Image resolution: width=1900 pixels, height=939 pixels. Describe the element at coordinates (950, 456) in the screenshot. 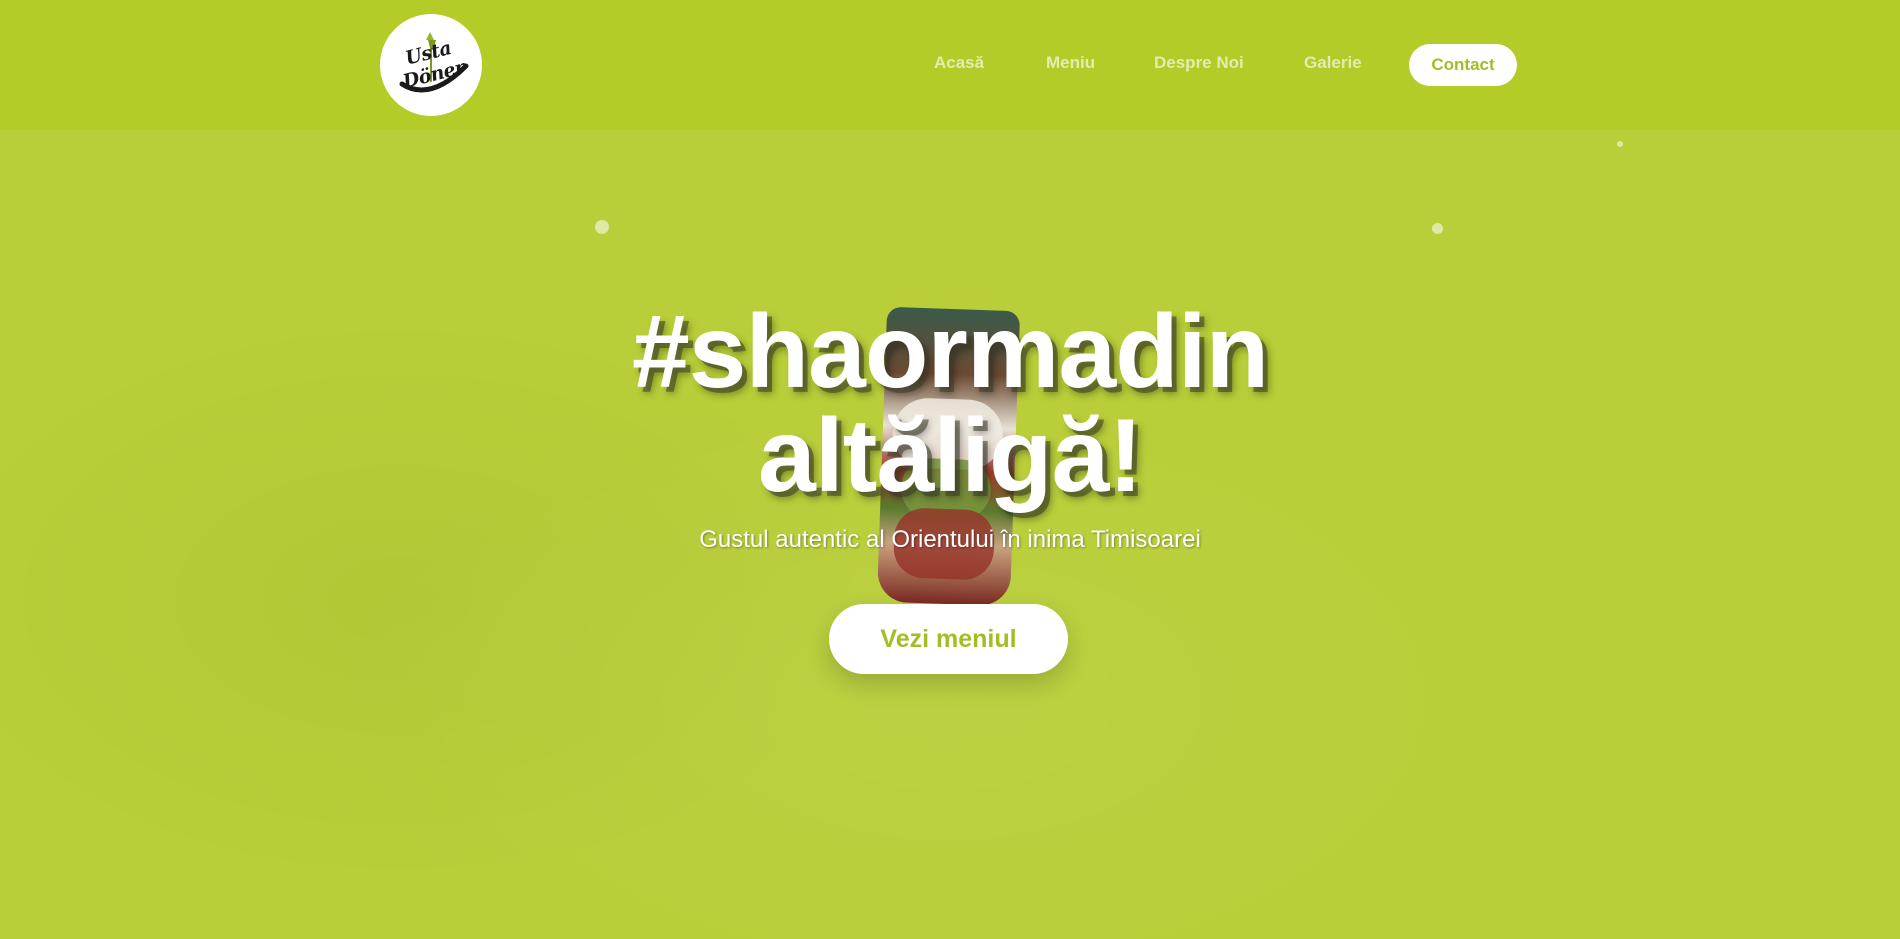

I see `hero-title-line2: altăligă!` at that location.